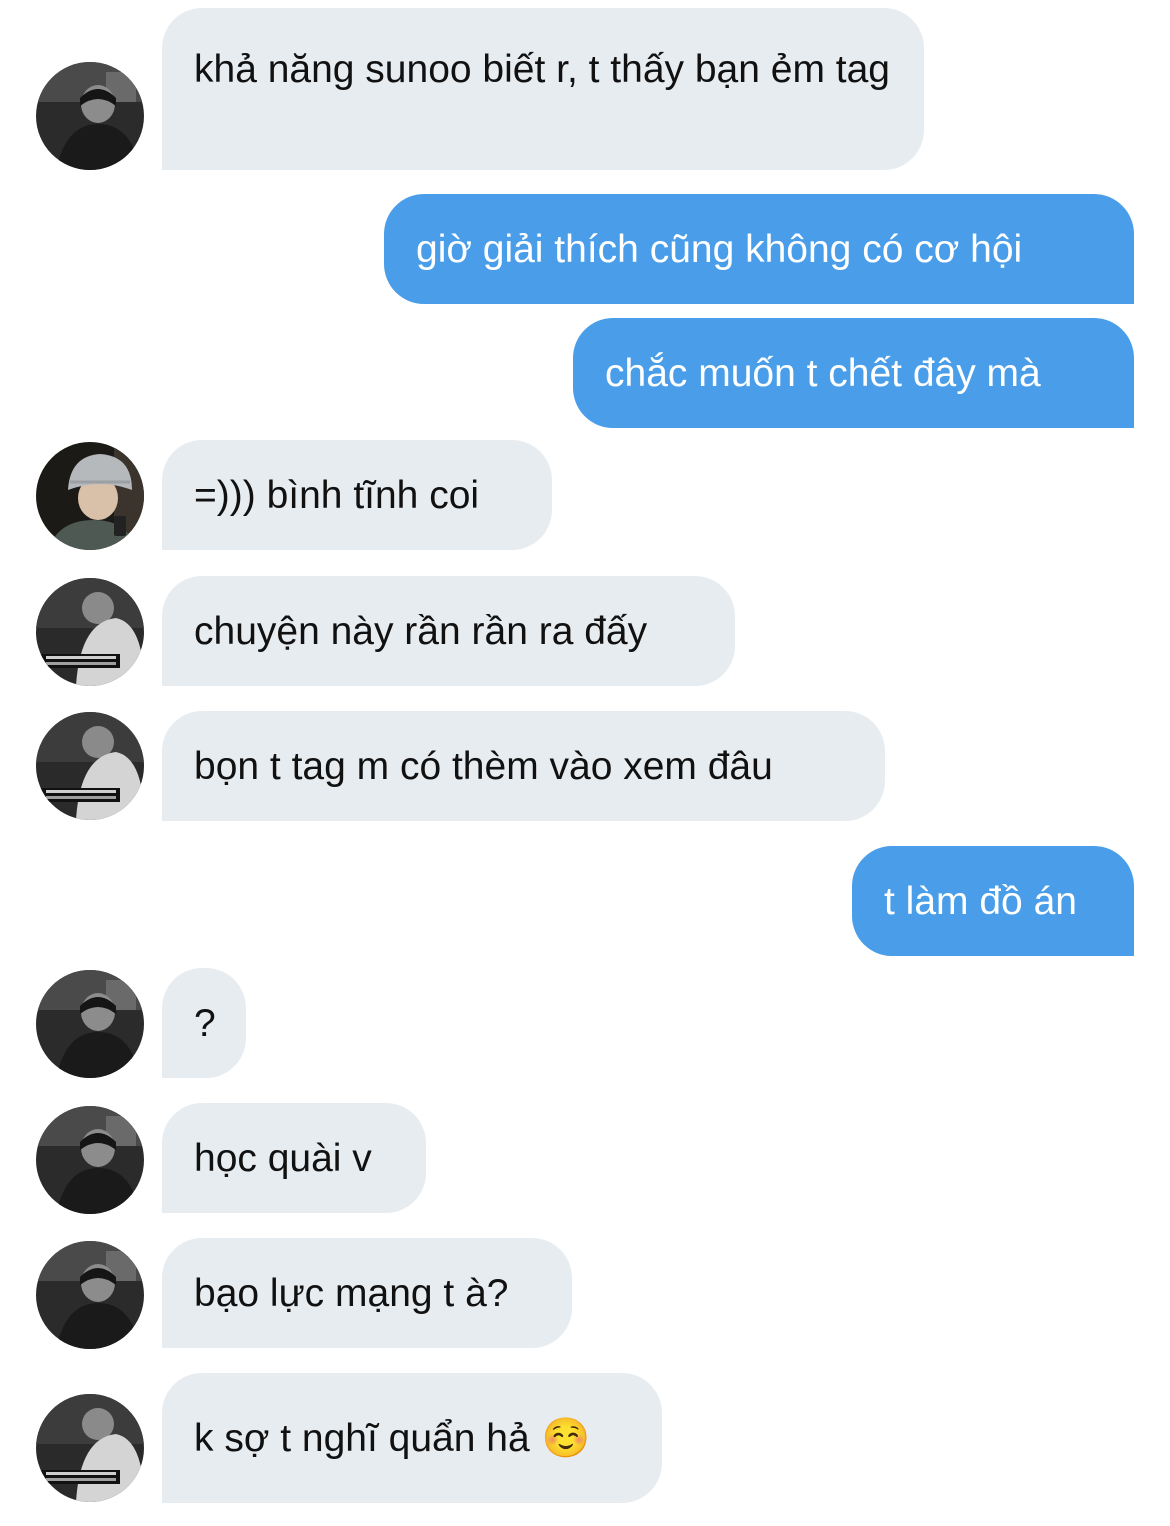 The image size is (1170, 1526). I want to click on message-text: khả năng sunoo biết r, t thấy bạn ẻm tag, so click(542, 69).